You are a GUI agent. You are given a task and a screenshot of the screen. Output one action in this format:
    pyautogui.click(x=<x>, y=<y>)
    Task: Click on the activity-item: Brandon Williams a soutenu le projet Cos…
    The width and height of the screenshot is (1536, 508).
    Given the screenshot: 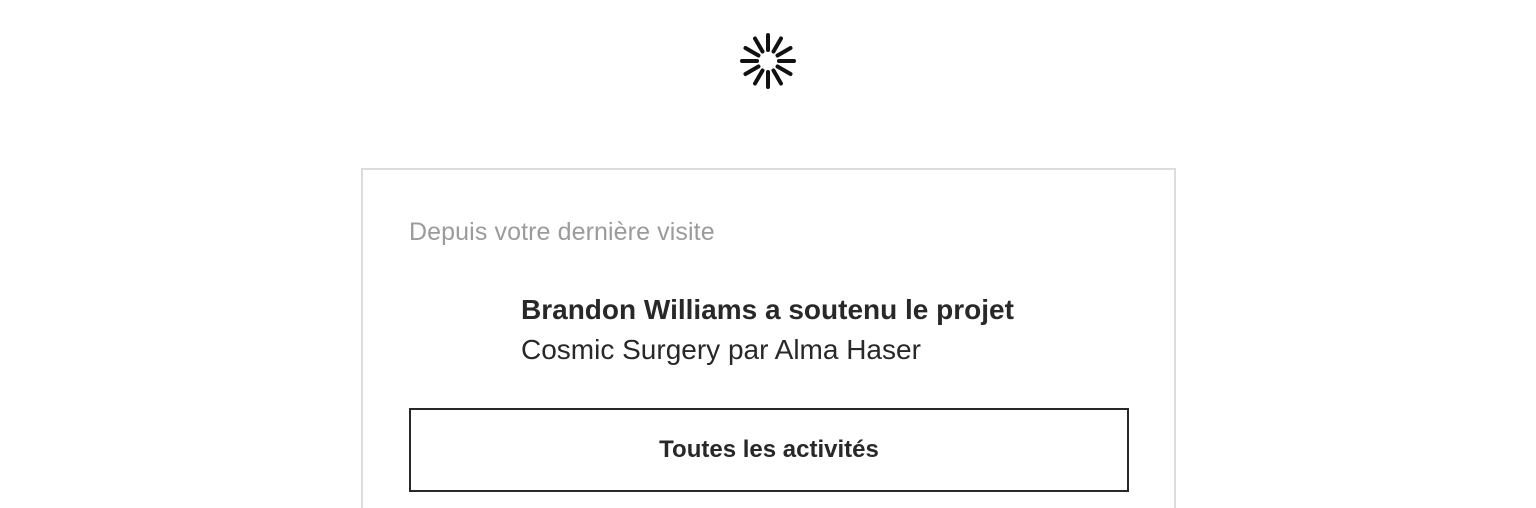 What is the action you would take?
    pyautogui.click(x=821, y=330)
    